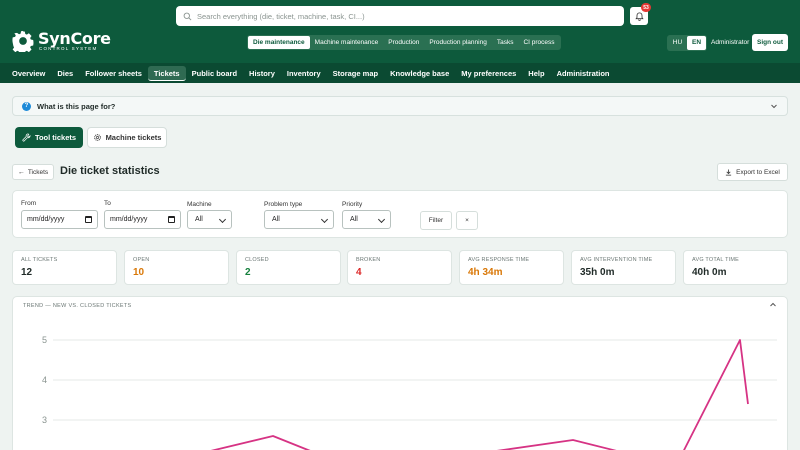  Describe the element at coordinates (488, 73) in the screenshot. I see `nav-my-preferences: My preferences` at that location.